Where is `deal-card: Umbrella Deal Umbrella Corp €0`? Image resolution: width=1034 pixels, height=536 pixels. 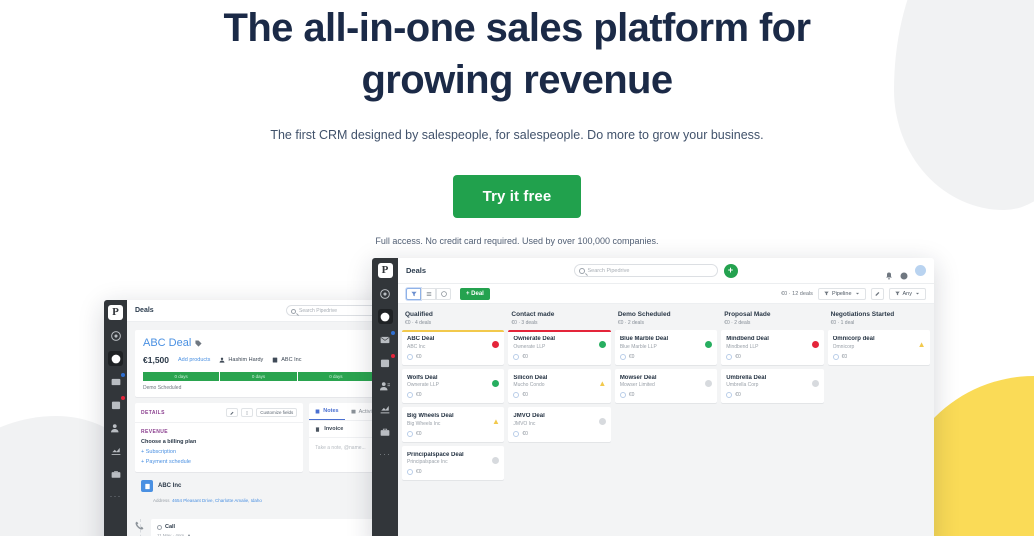
deal-card: Umbrella Deal Umbrella Corp €0 is located at coordinates (772, 385).